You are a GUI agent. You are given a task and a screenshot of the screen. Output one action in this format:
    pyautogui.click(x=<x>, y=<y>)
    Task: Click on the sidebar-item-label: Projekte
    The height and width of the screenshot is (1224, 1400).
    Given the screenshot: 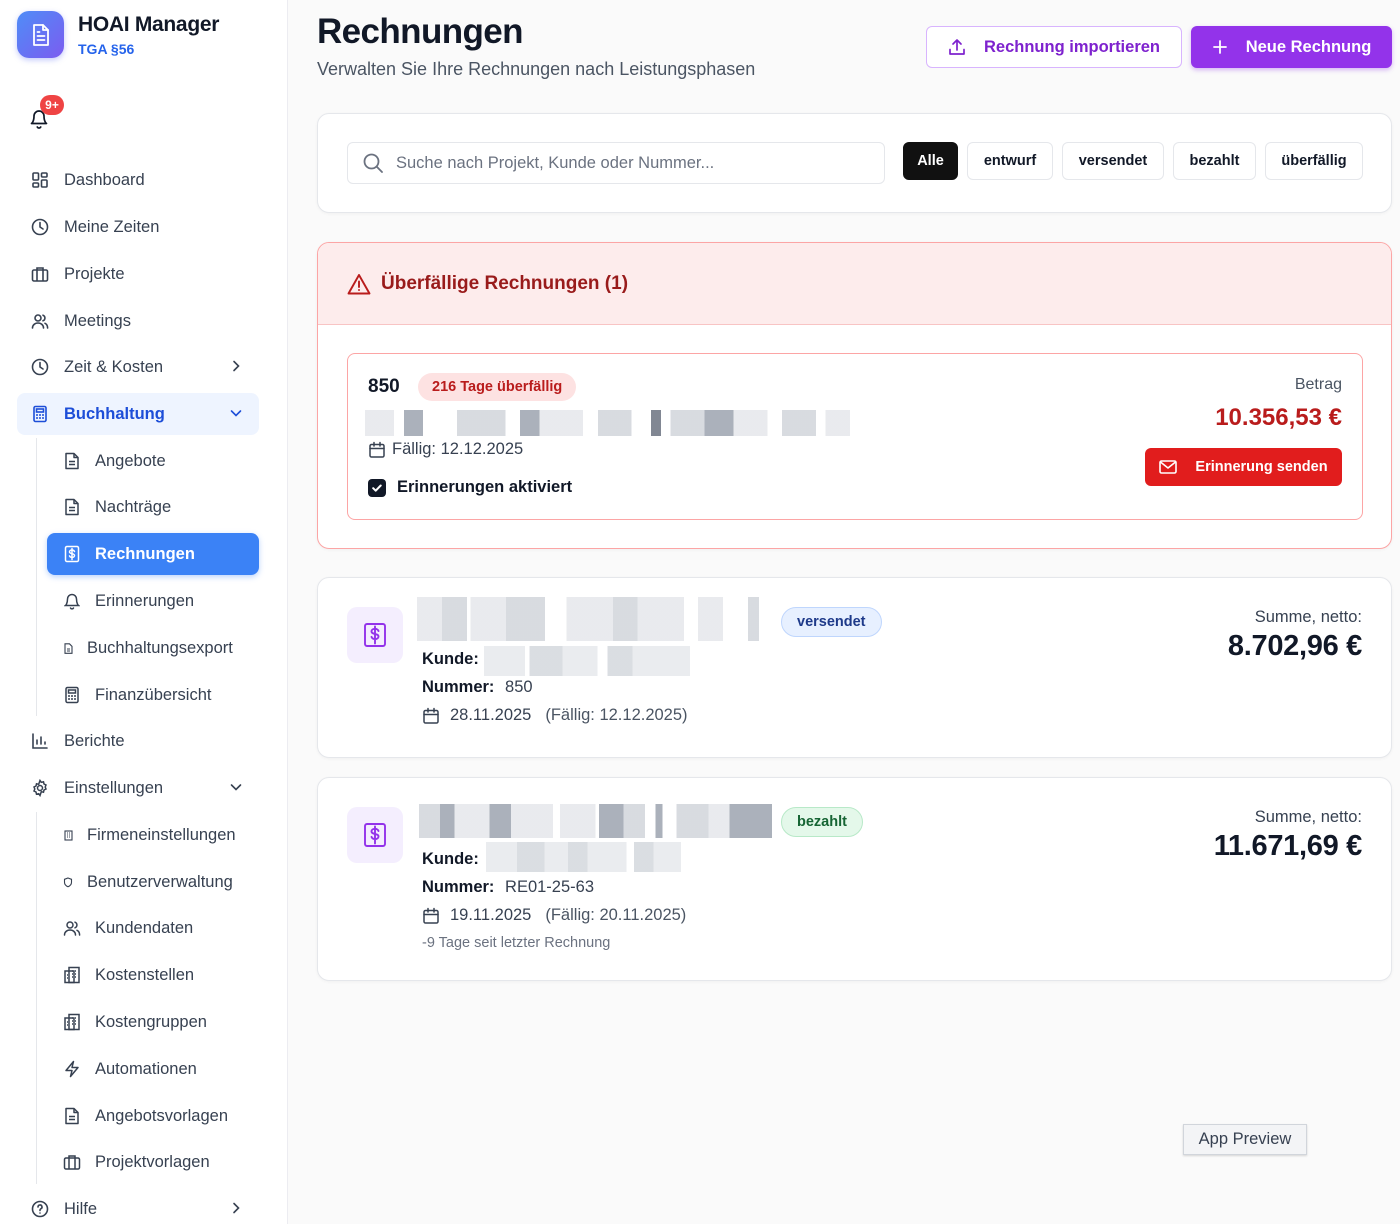 What is the action you would take?
    pyautogui.click(x=94, y=273)
    